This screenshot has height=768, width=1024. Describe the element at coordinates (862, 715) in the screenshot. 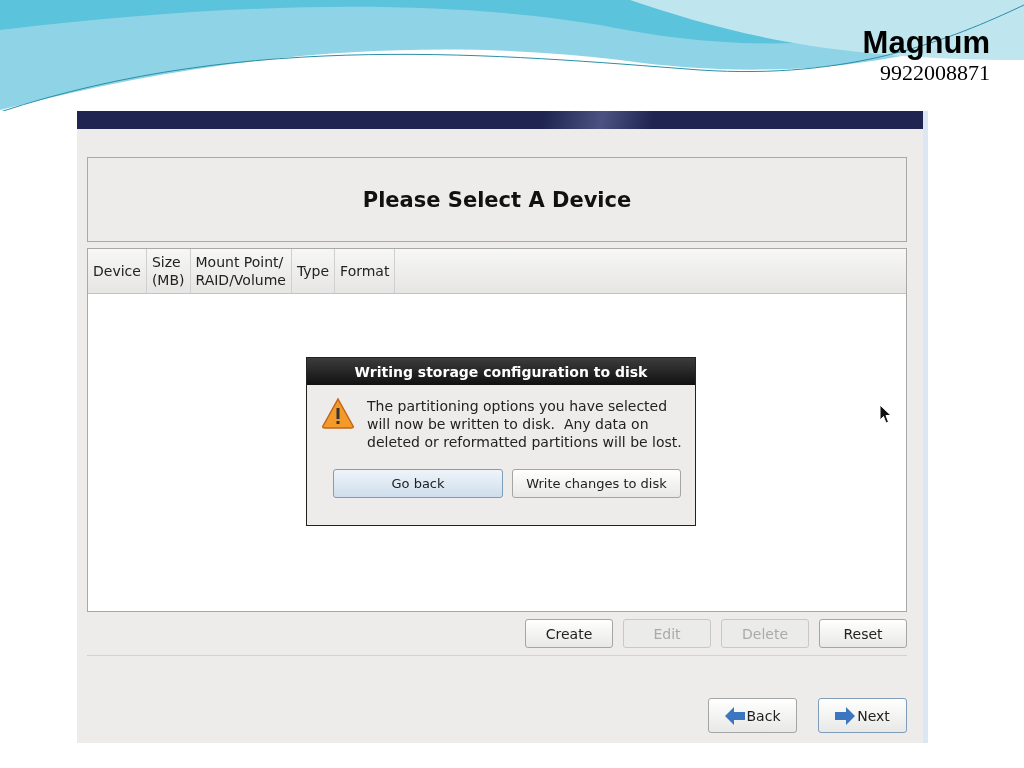

I see `next-button: Next` at that location.